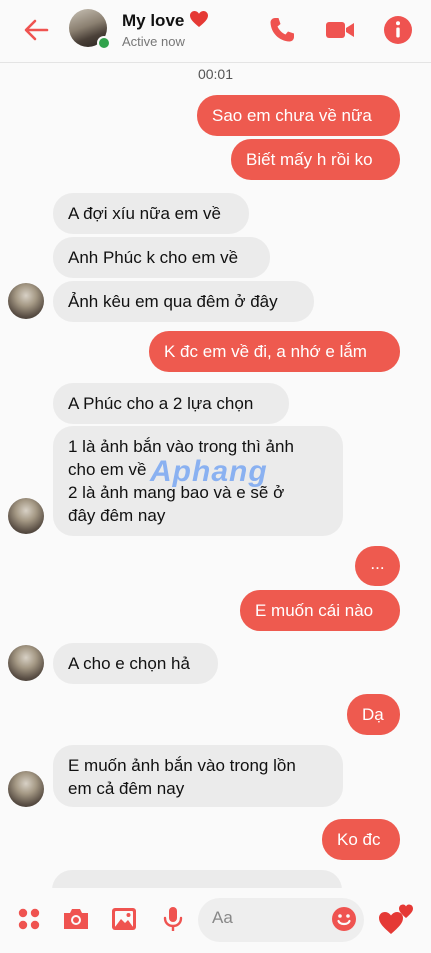 This screenshot has width=431, height=953. What do you see at coordinates (315, 159) in the screenshot?
I see `outgoing-message: Biết mấy h rồi ko` at bounding box center [315, 159].